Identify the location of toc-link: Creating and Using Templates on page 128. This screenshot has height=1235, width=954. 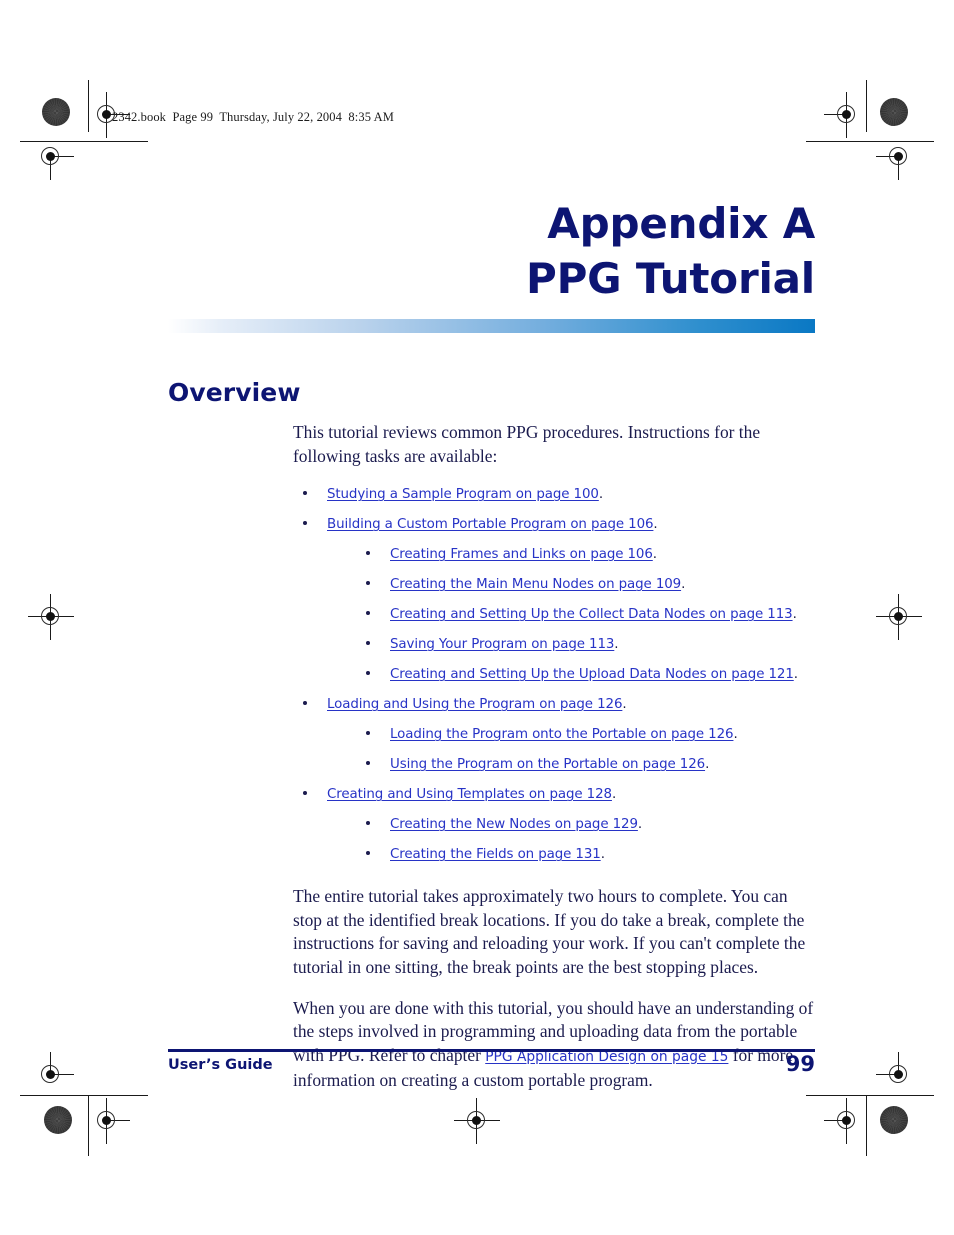
(469, 794).